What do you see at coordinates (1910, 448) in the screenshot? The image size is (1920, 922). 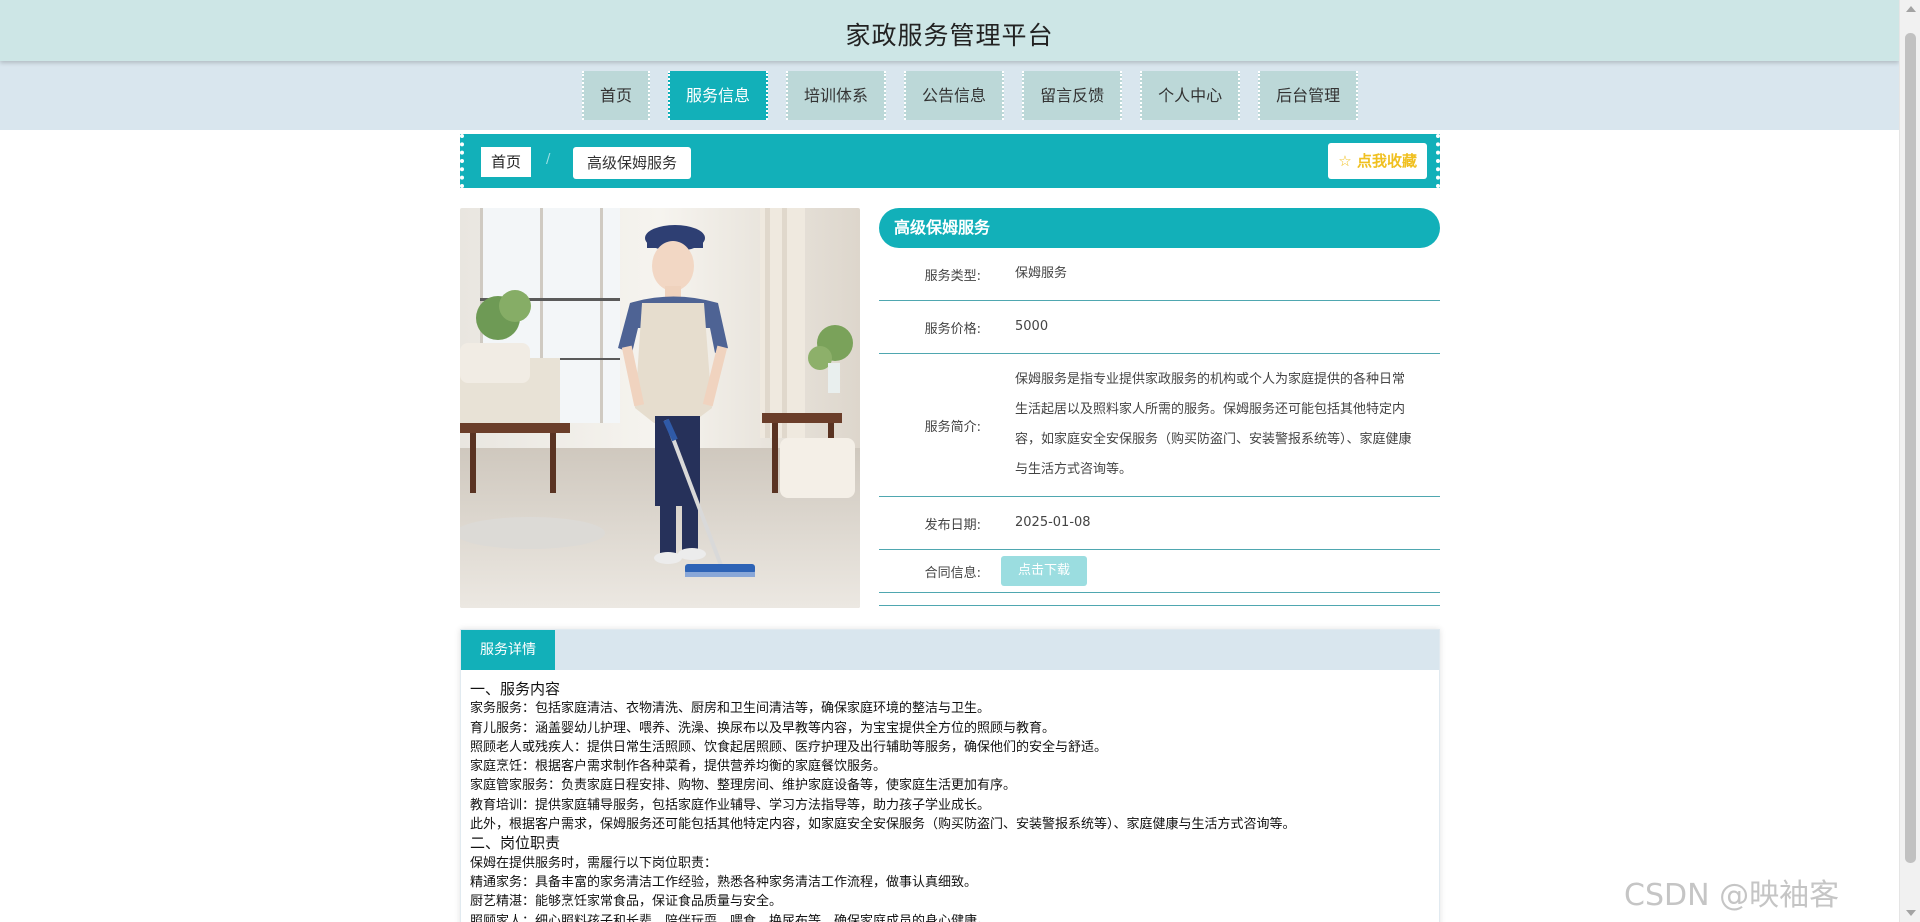 I see `scroll-thumb` at bounding box center [1910, 448].